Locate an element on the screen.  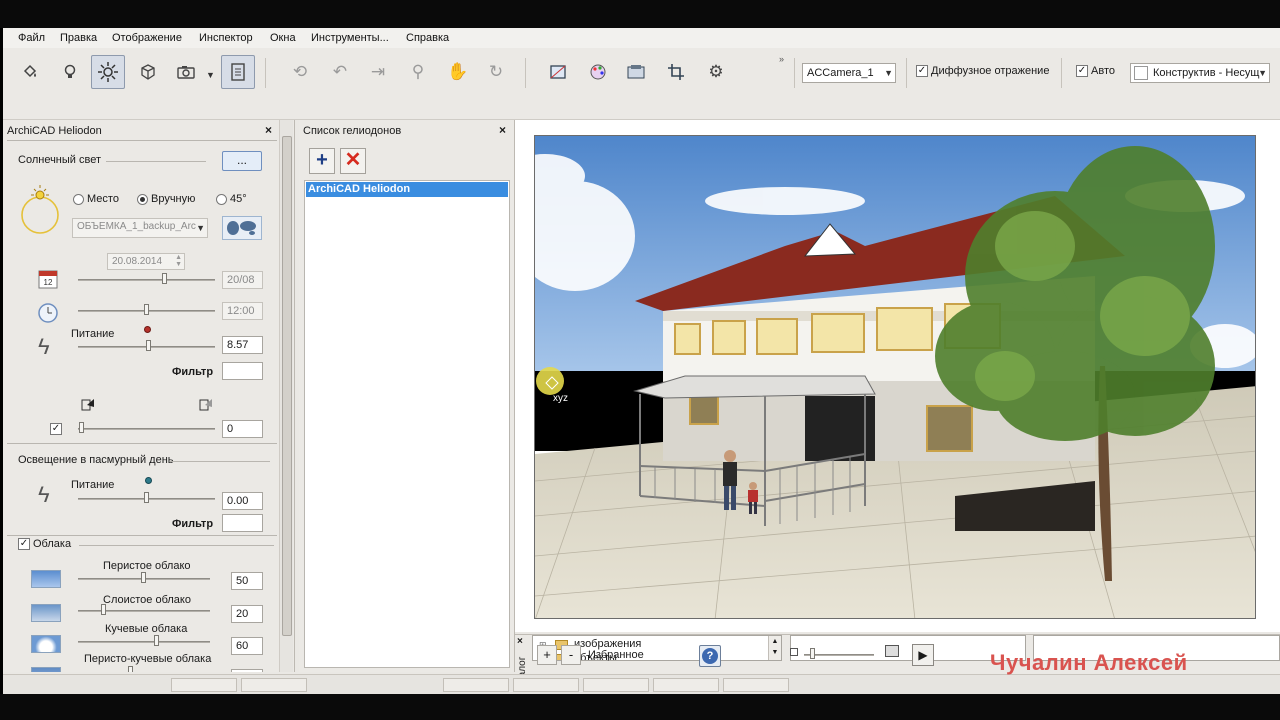
sun-icon is located at coordinates (108, 72).